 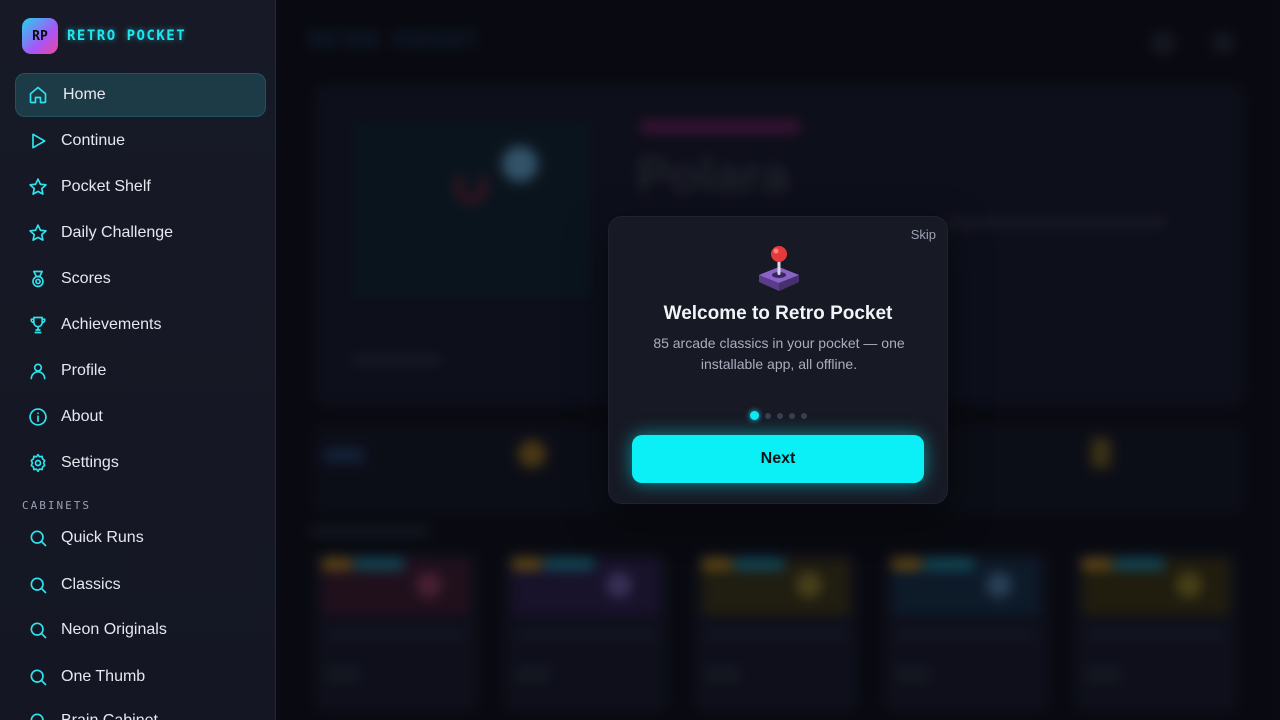 What do you see at coordinates (93, 140) in the screenshot?
I see `nav-label: Continue` at bounding box center [93, 140].